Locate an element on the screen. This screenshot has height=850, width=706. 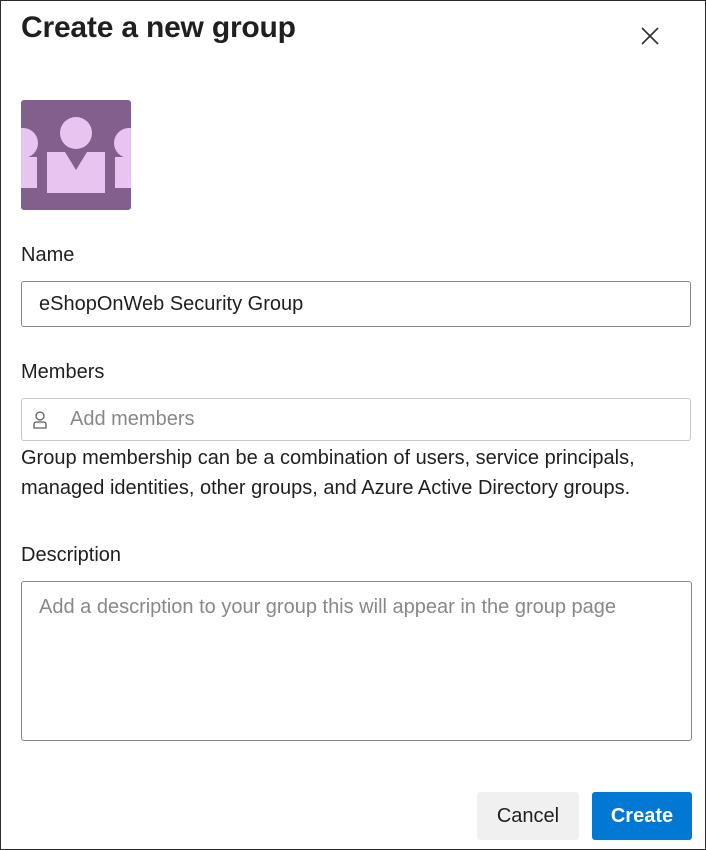
members-field is located at coordinates (356, 419).